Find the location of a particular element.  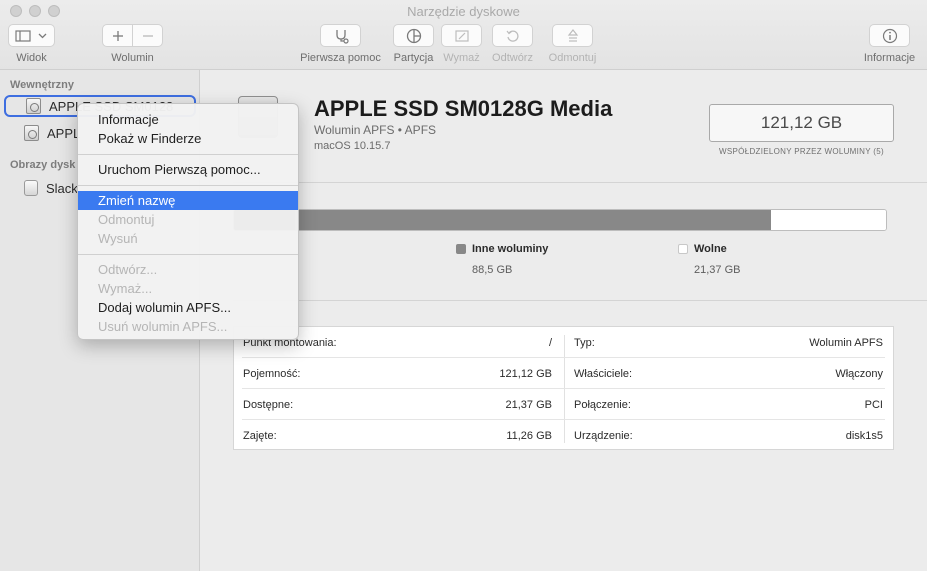

volume-segmented-control is located at coordinates (132, 35).